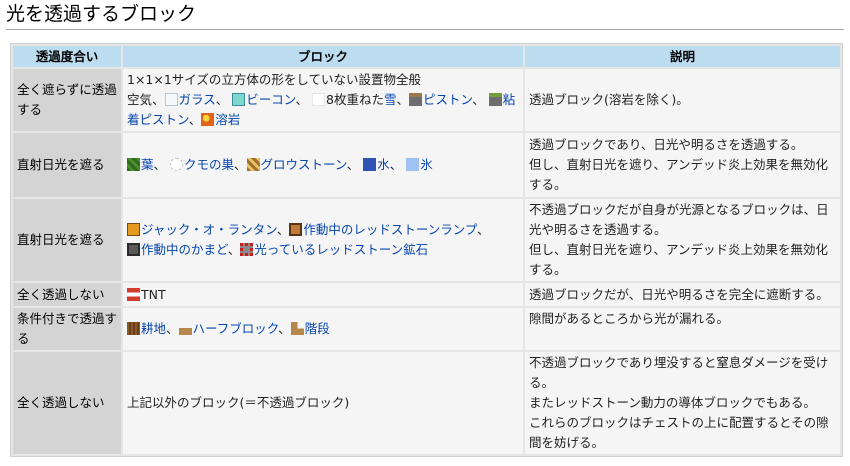 This screenshot has width=850, height=466. I want to click on link-farmland: 耕地, so click(153, 328).